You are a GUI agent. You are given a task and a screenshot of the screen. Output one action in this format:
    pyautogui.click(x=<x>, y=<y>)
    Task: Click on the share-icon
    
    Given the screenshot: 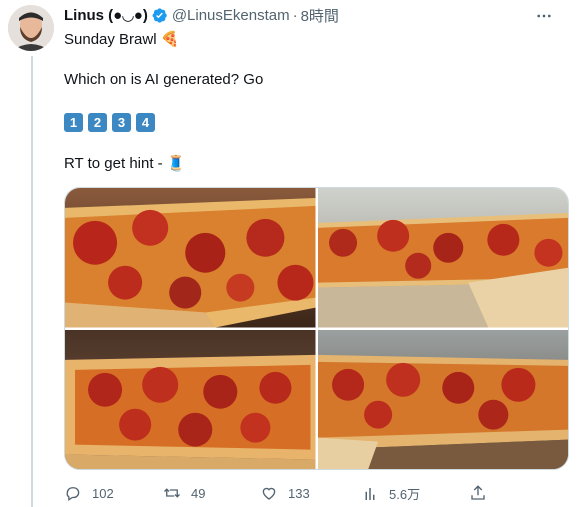 What is the action you would take?
    pyautogui.click(x=478, y=492)
    